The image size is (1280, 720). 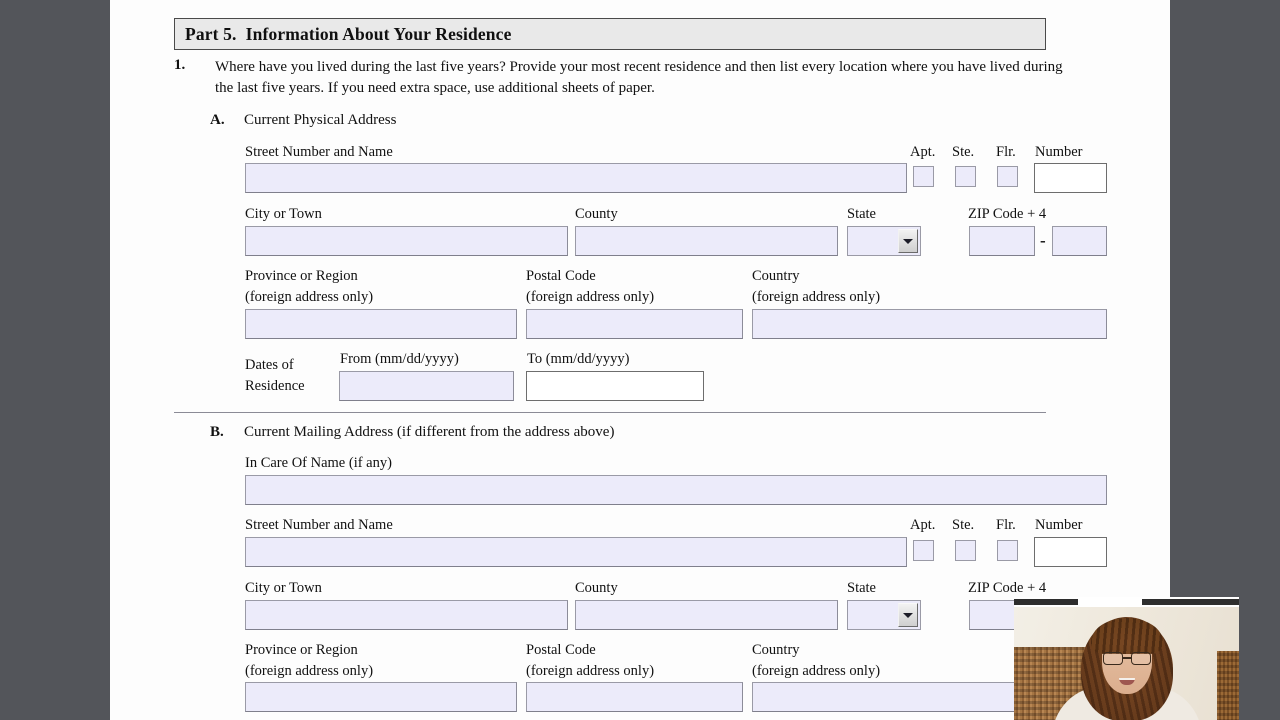 I want to click on section-b-letter: B., so click(x=217, y=432).